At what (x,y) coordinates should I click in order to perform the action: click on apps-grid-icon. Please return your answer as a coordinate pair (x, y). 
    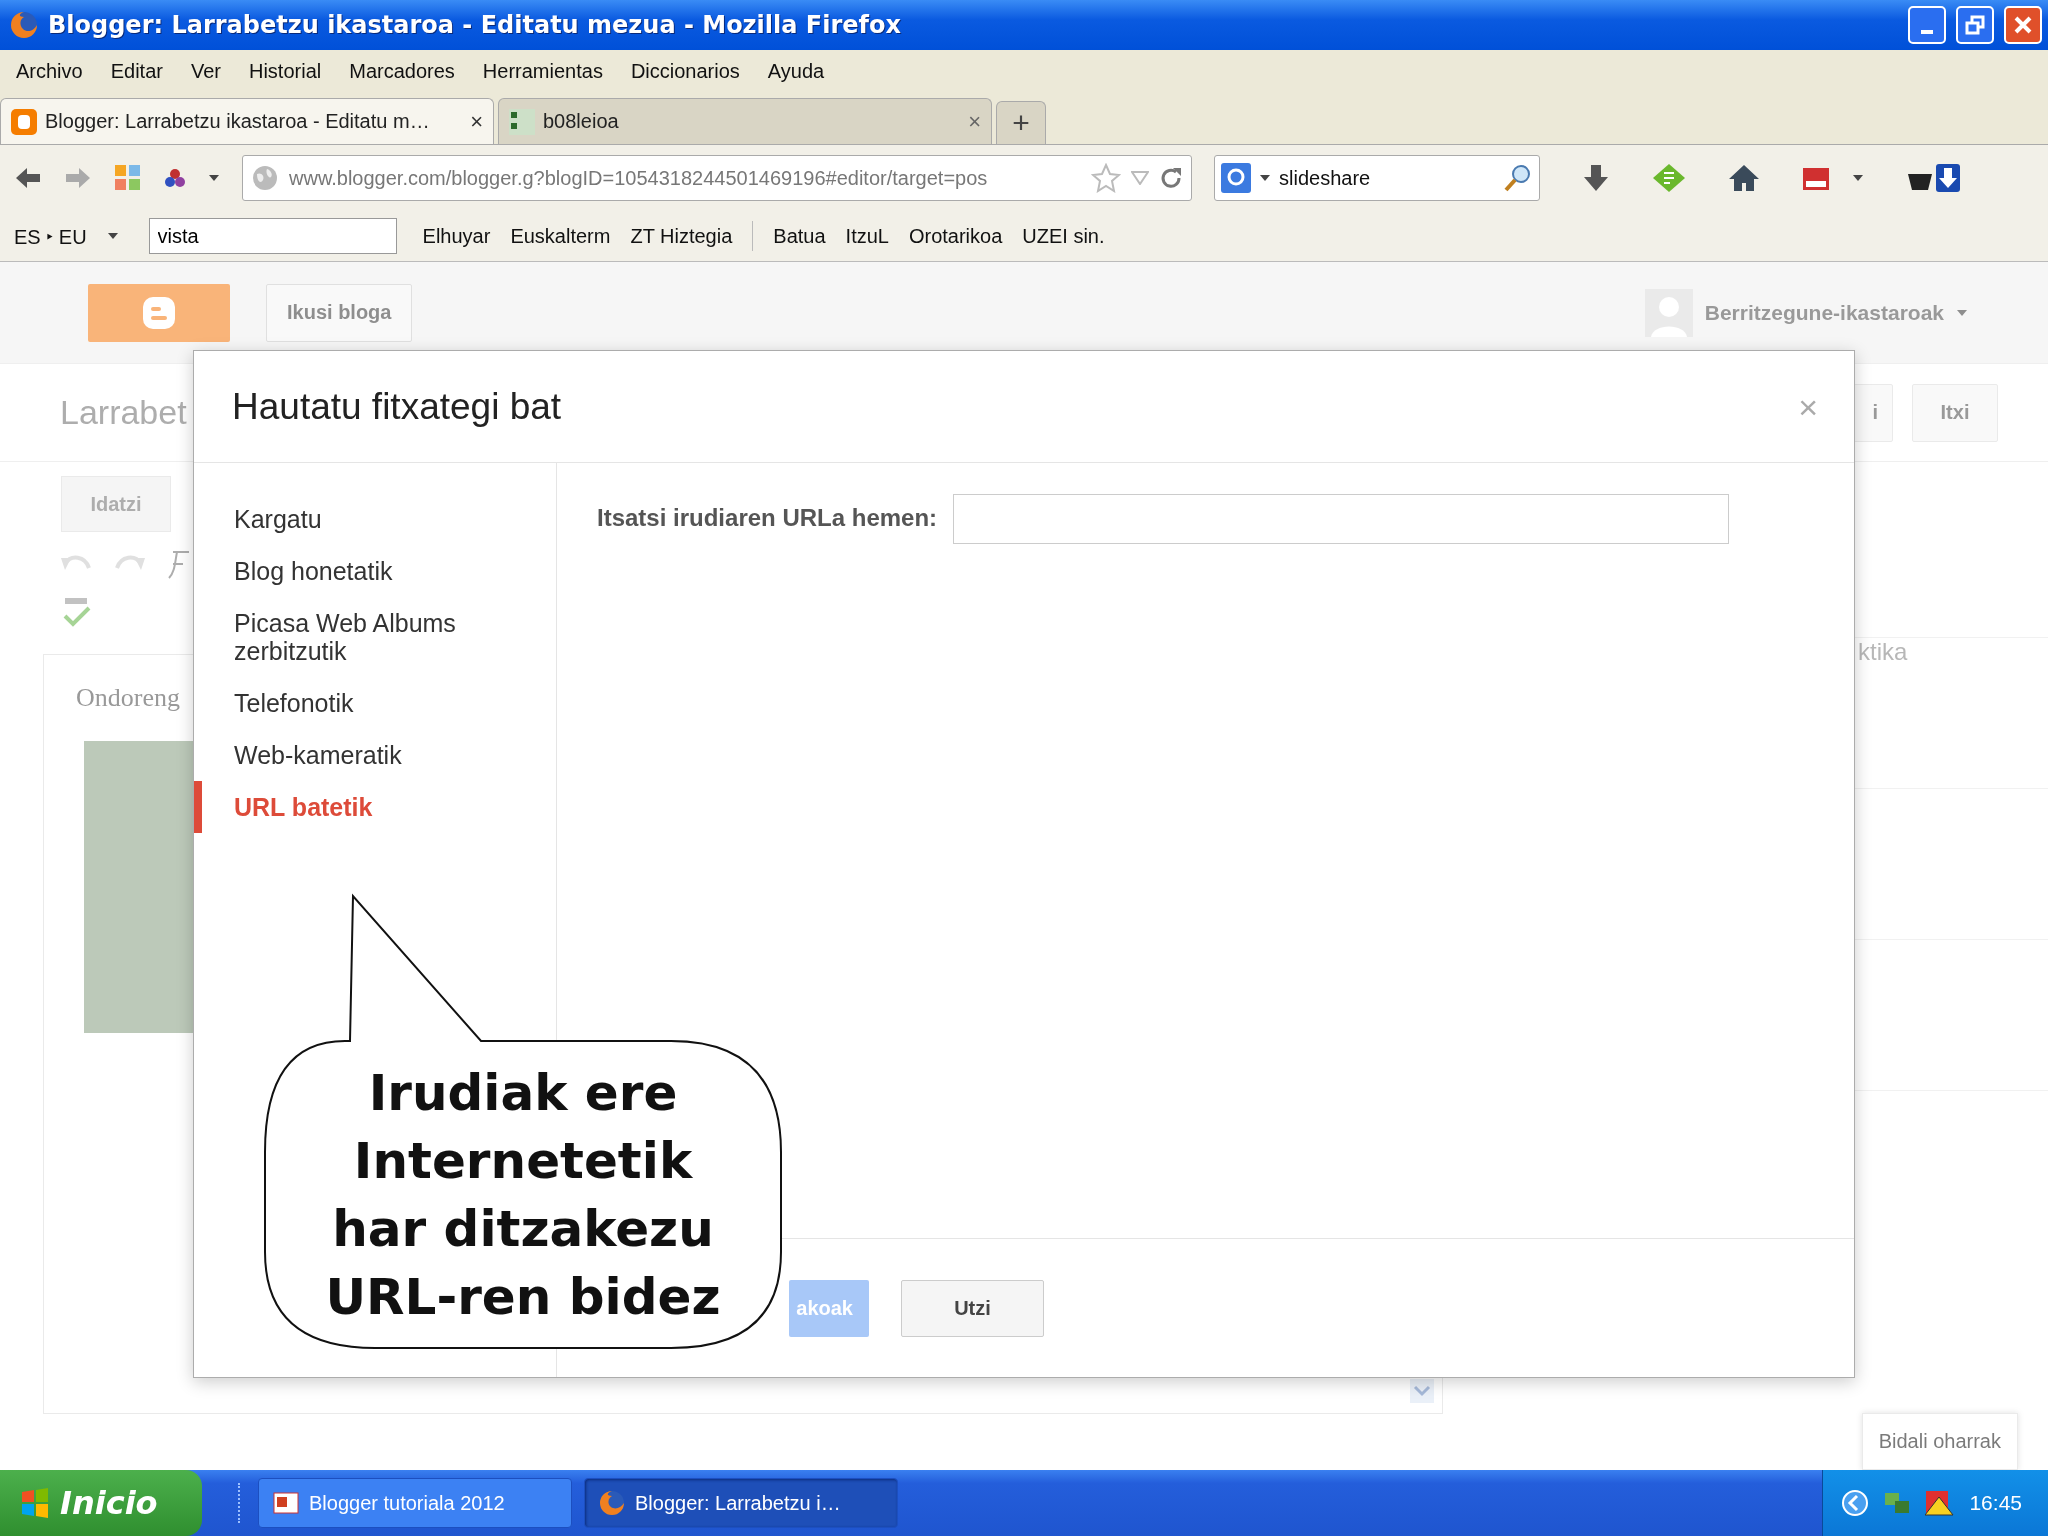
    Looking at the image, I should click on (128, 178).